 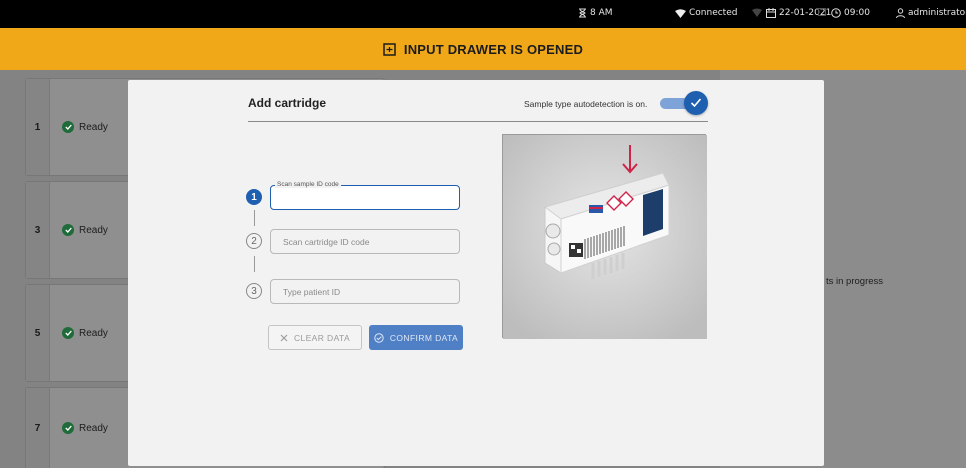 I want to click on slot-number: 3, so click(x=38, y=230).